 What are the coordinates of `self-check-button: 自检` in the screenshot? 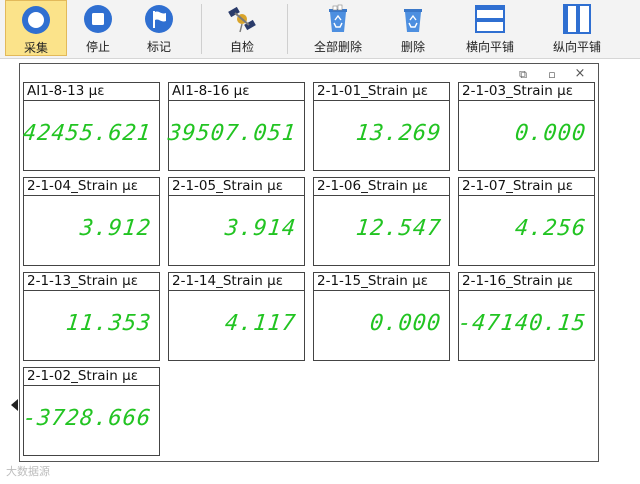 It's located at (242, 28).